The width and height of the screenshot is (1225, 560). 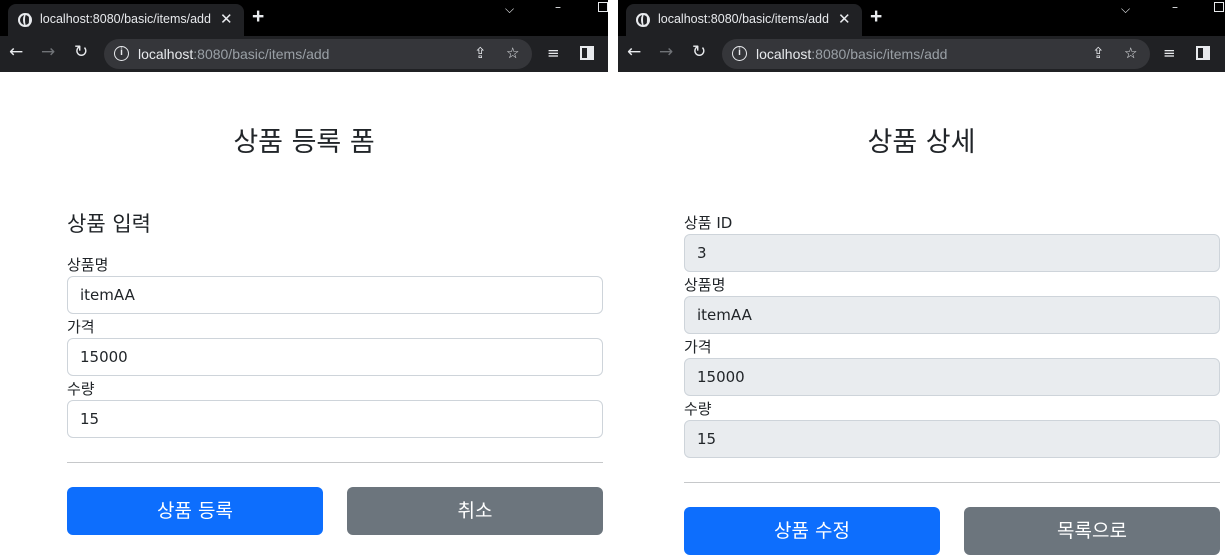 I want to click on item-name-input: itemAA, so click(x=335, y=295).